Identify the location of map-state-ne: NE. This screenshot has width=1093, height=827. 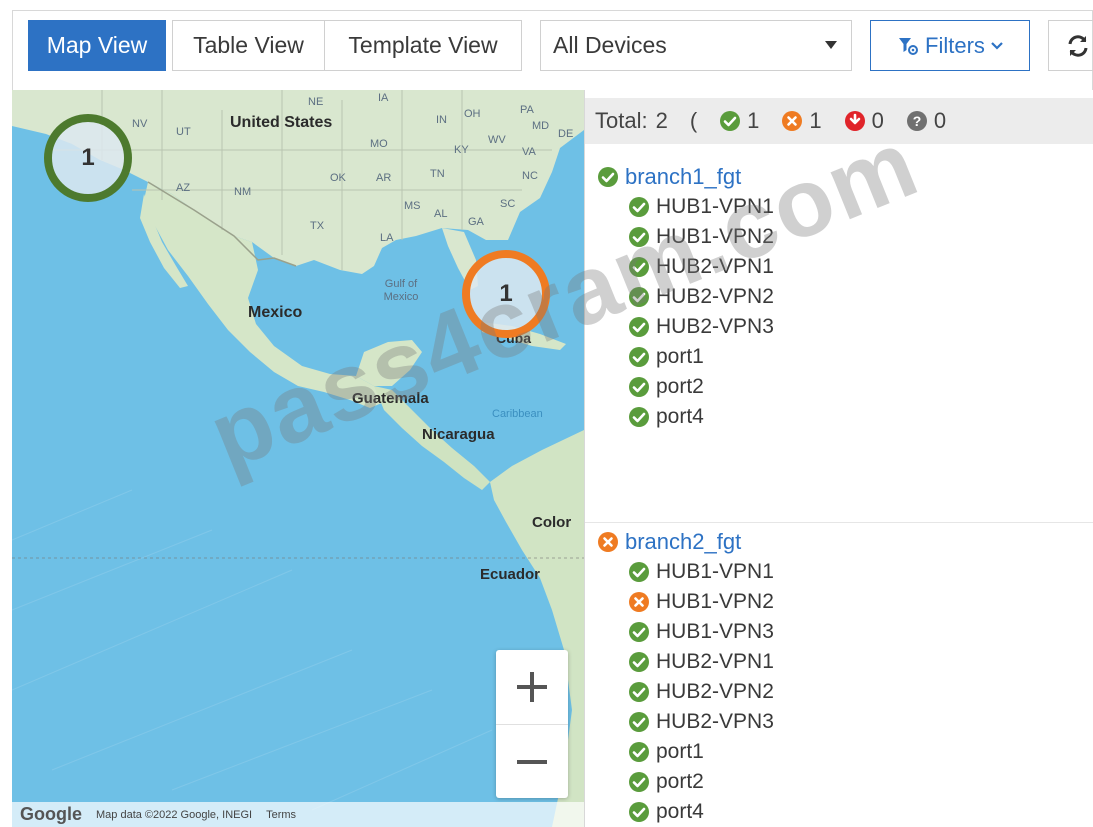
(316, 102).